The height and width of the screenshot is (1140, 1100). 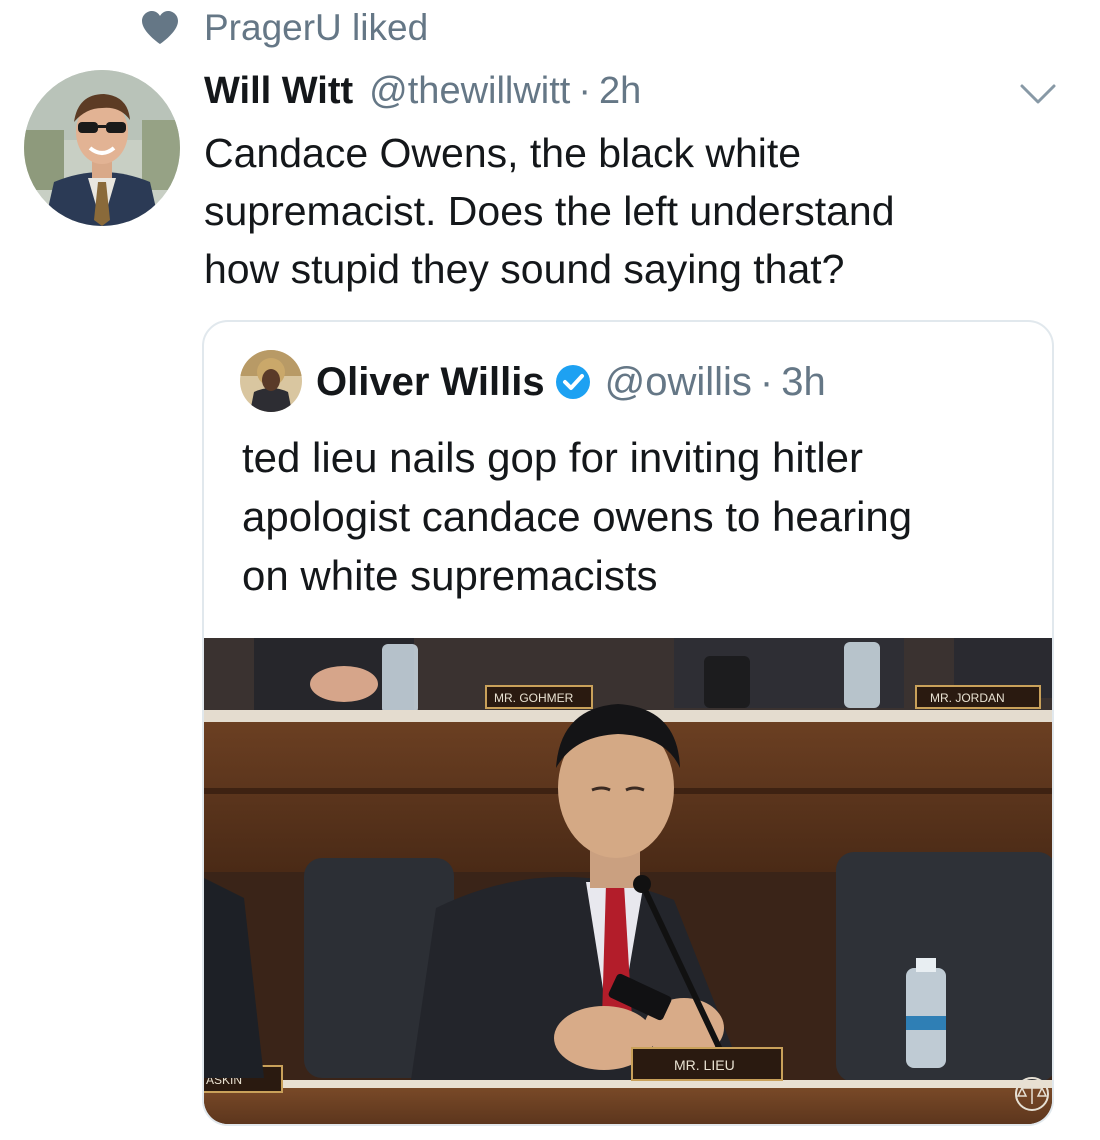 I want to click on heart-icon, so click(x=160, y=27).